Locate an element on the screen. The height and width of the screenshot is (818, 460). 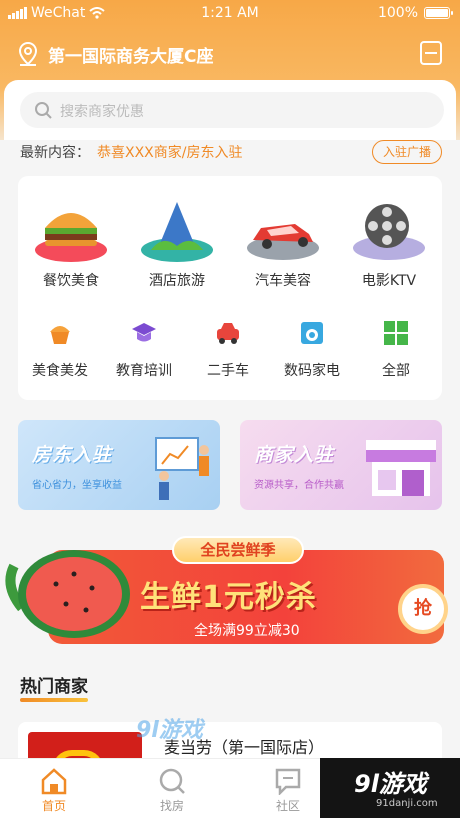
burger-icon is located at coordinates (71, 237).